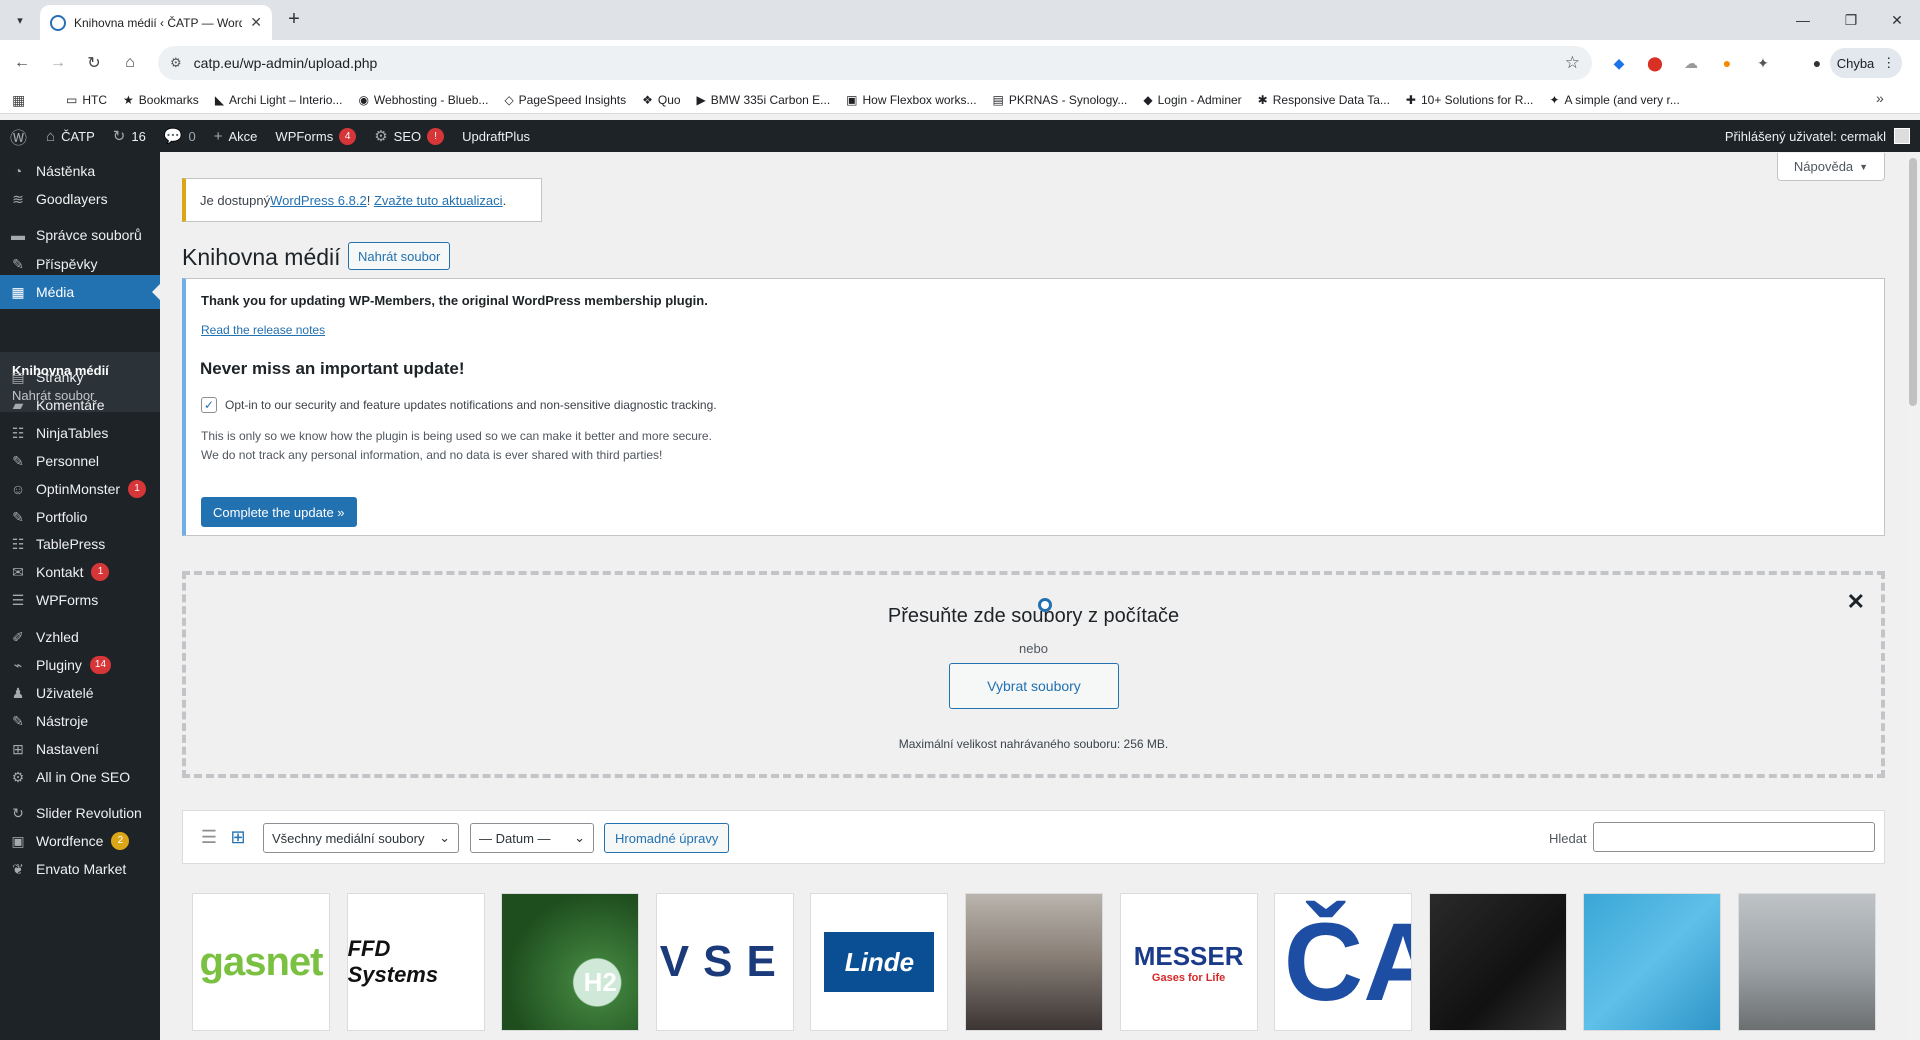 This screenshot has height=1040, width=1920. What do you see at coordinates (724, 962) in the screenshot?
I see `media-thumbnail: VSE` at bounding box center [724, 962].